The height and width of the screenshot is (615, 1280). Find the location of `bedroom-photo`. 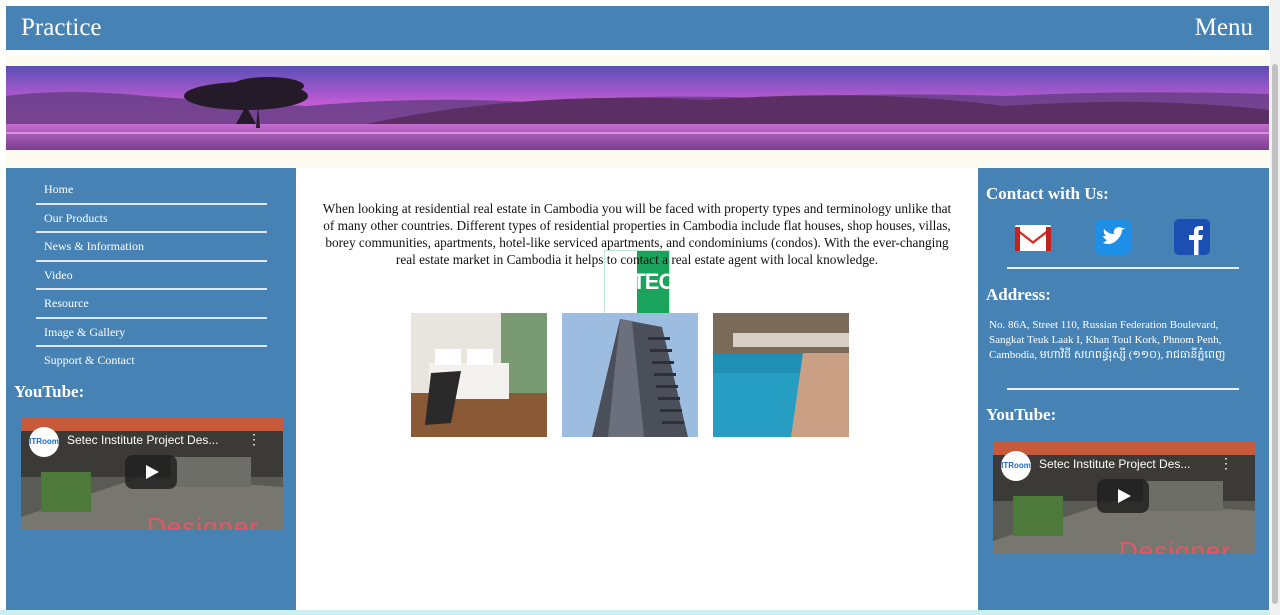

bedroom-photo is located at coordinates (479, 375).